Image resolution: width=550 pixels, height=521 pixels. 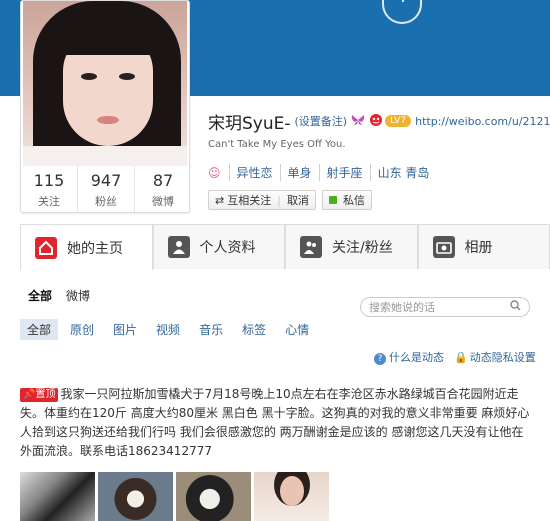 What do you see at coordinates (82, 329) in the screenshot?
I see `filter-original: 原创` at bounding box center [82, 329].